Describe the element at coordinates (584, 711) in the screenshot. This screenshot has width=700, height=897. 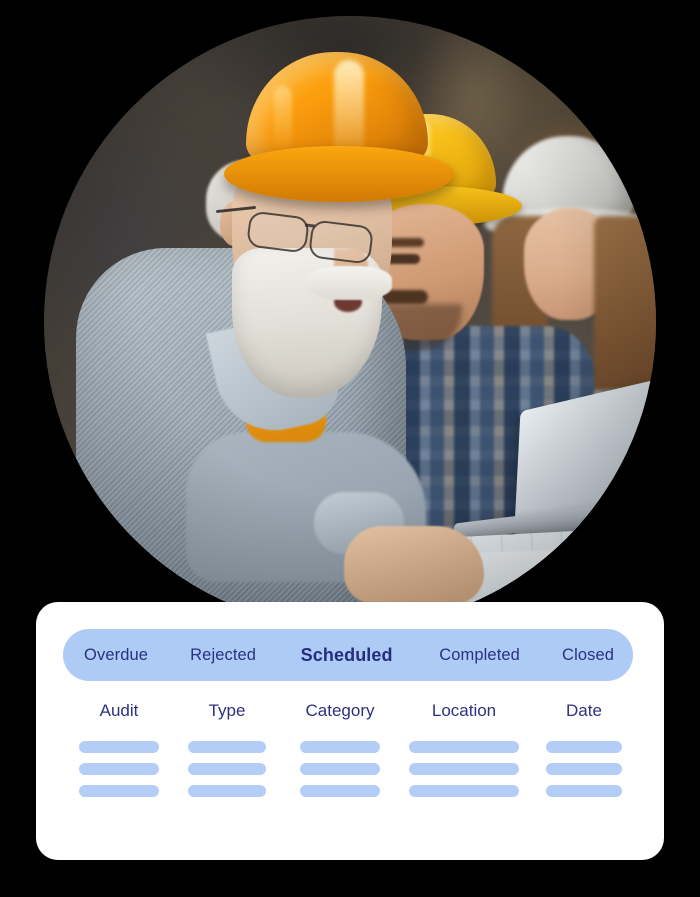
I see `column-header-date: Date` at that location.